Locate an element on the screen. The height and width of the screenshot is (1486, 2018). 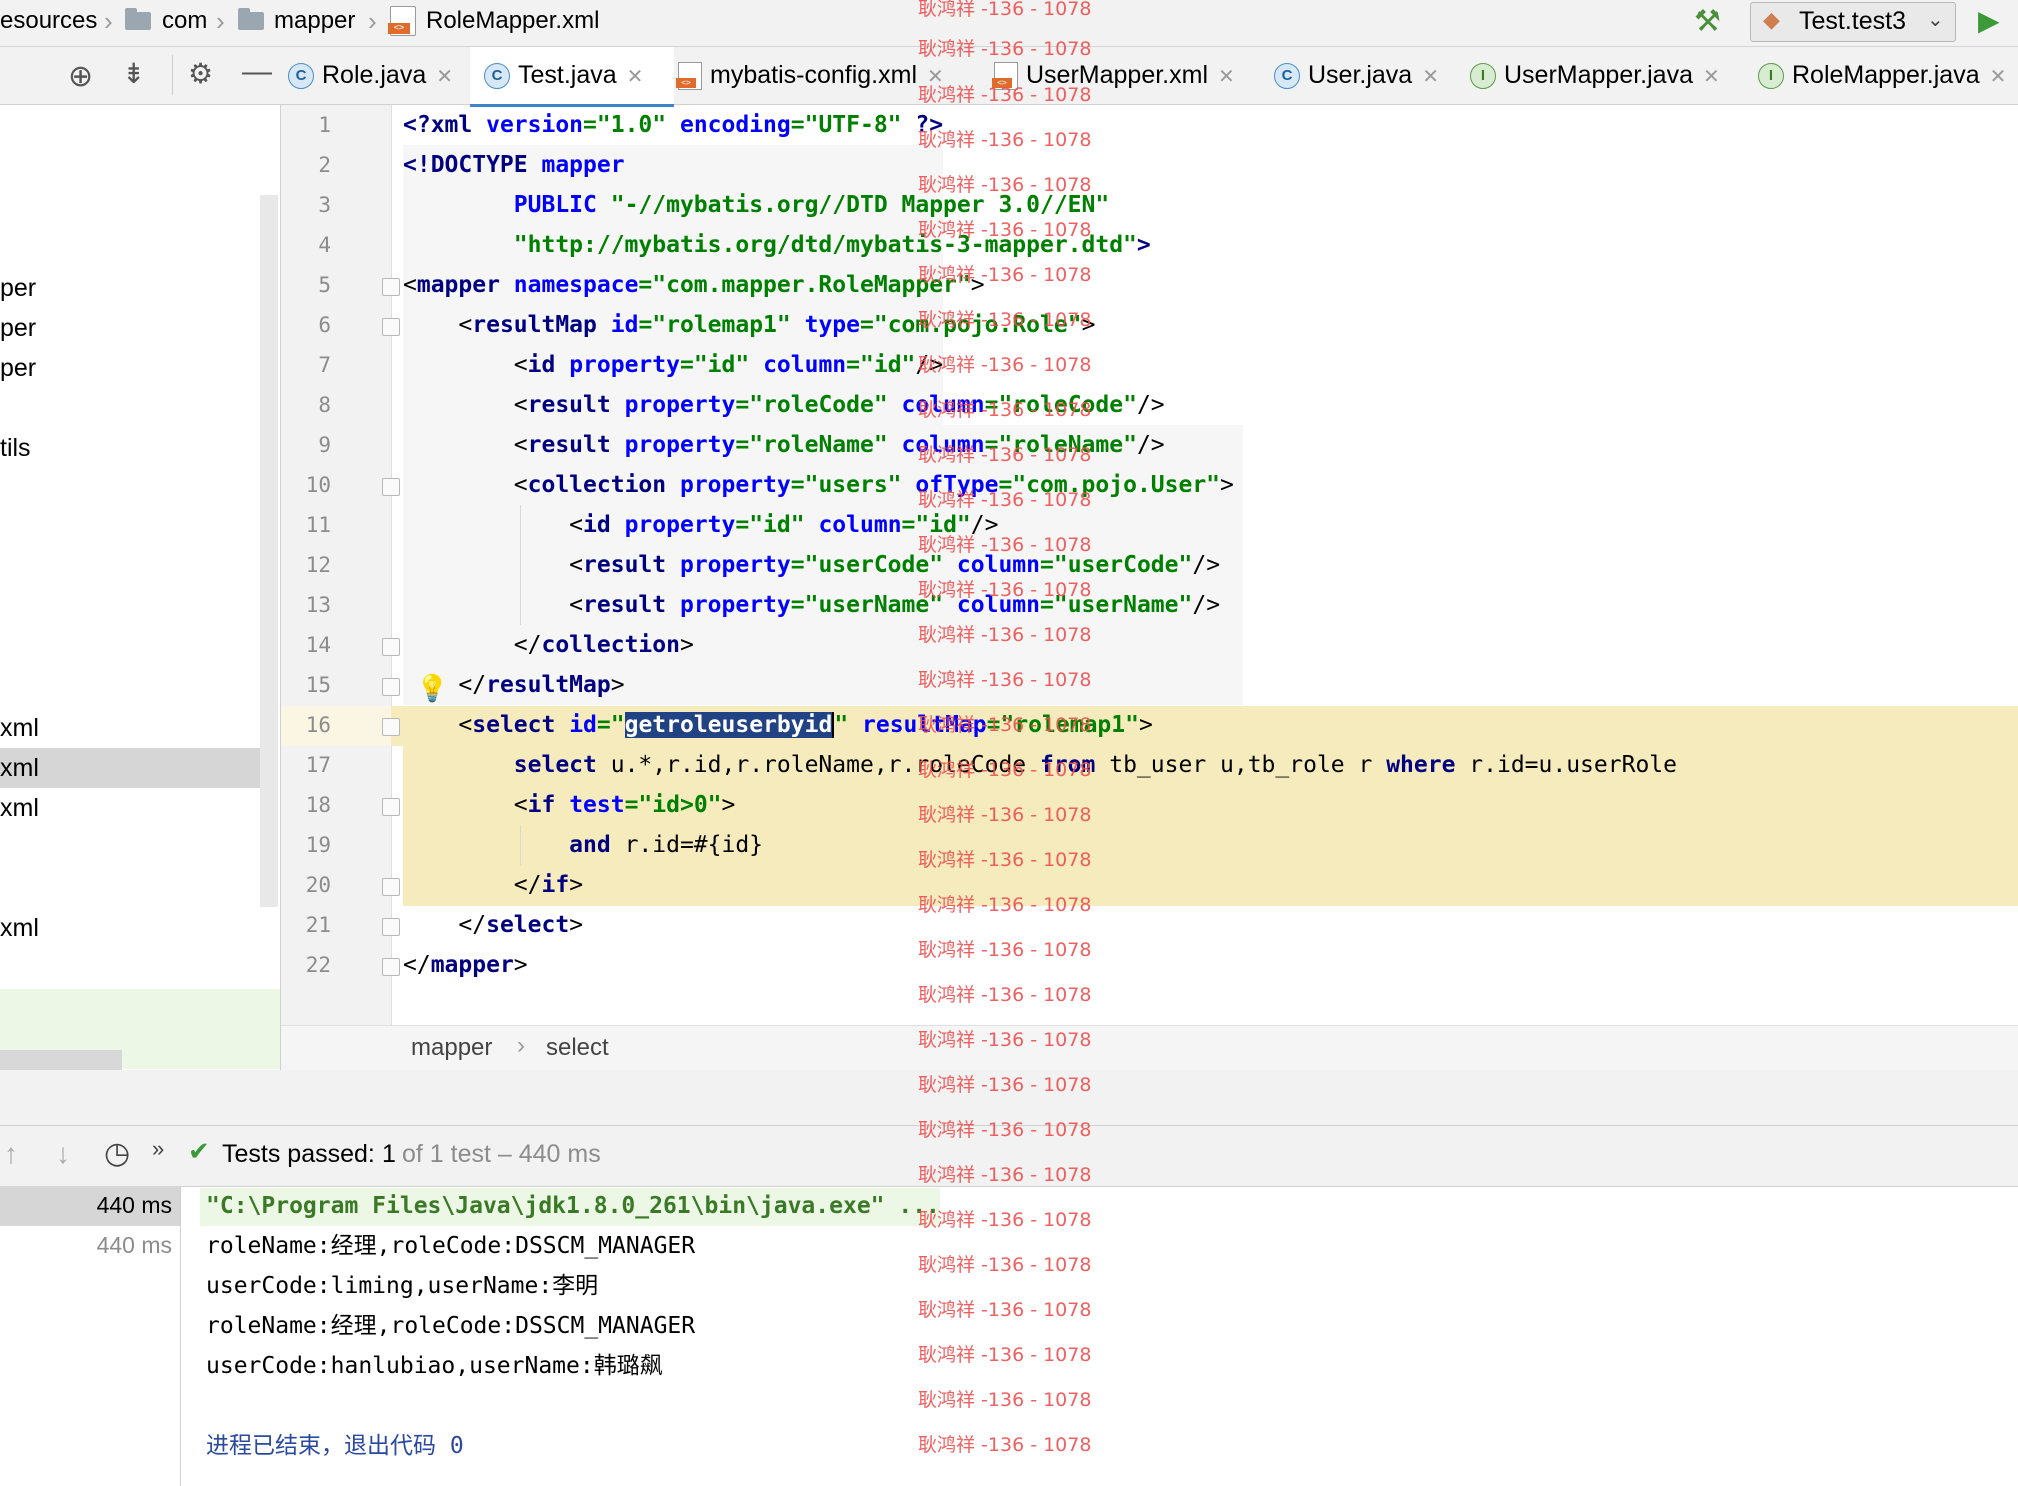
code-line: </if> is located at coordinates (493, 885).